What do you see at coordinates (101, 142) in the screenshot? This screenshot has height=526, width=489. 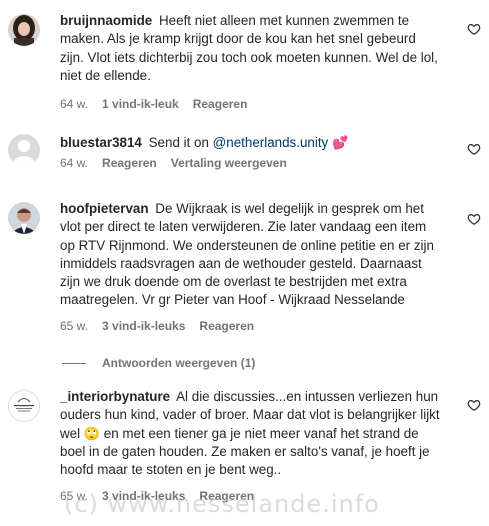 I see `username: bluestar3814` at bounding box center [101, 142].